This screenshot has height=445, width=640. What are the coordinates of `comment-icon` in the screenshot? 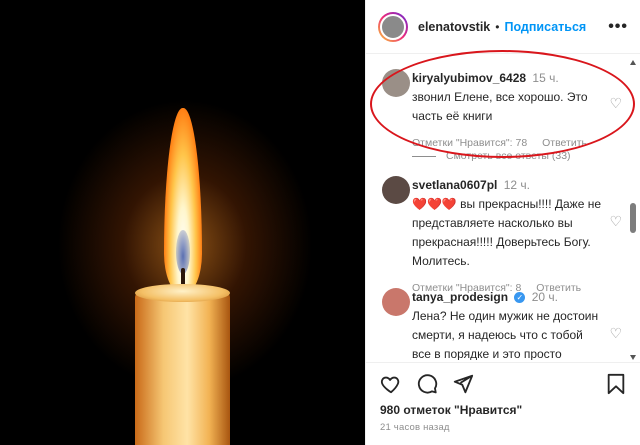 It's located at (427, 384).